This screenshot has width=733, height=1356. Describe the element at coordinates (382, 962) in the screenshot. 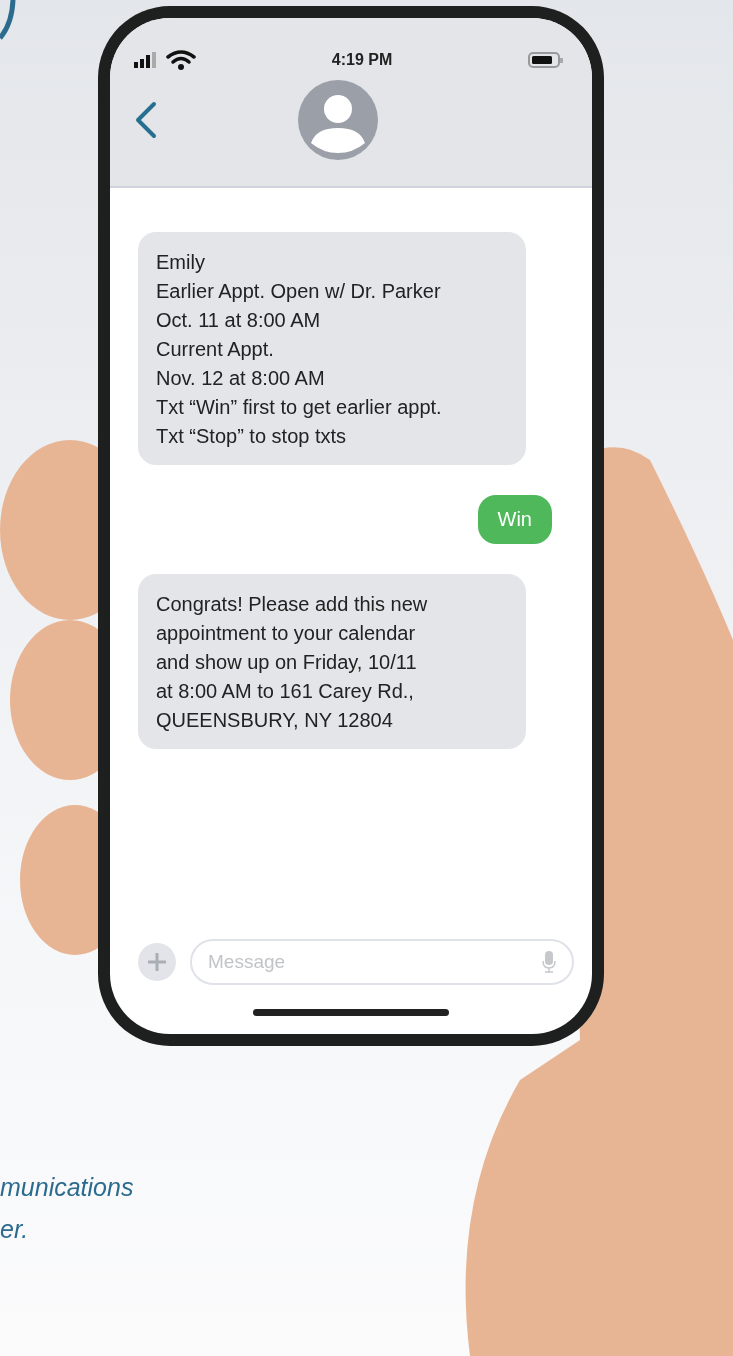

I see `message-field: Message` at that location.